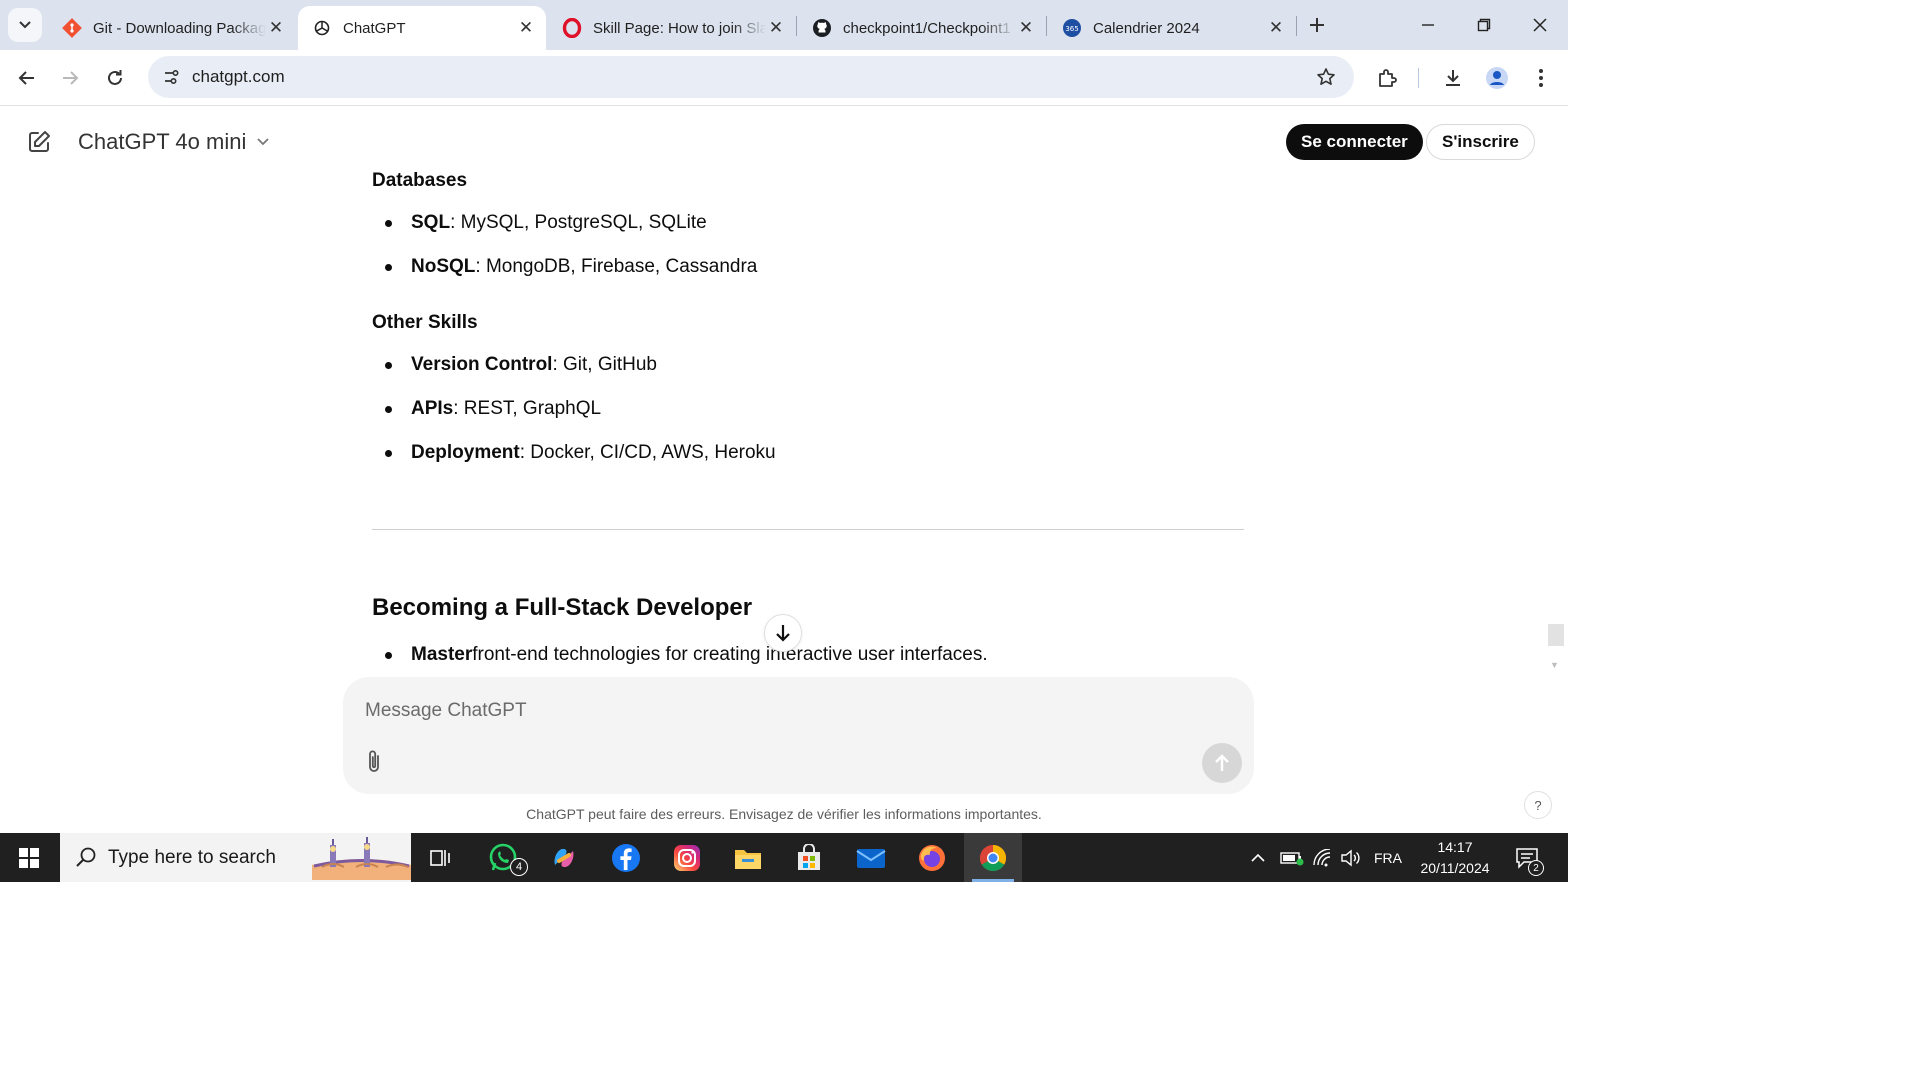 The height and width of the screenshot is (1080, 1920). Describe the element at coordinates (1554, 665) in the screenshot. I see `scrollbar-down-arrow-icon: ▼` at that location.